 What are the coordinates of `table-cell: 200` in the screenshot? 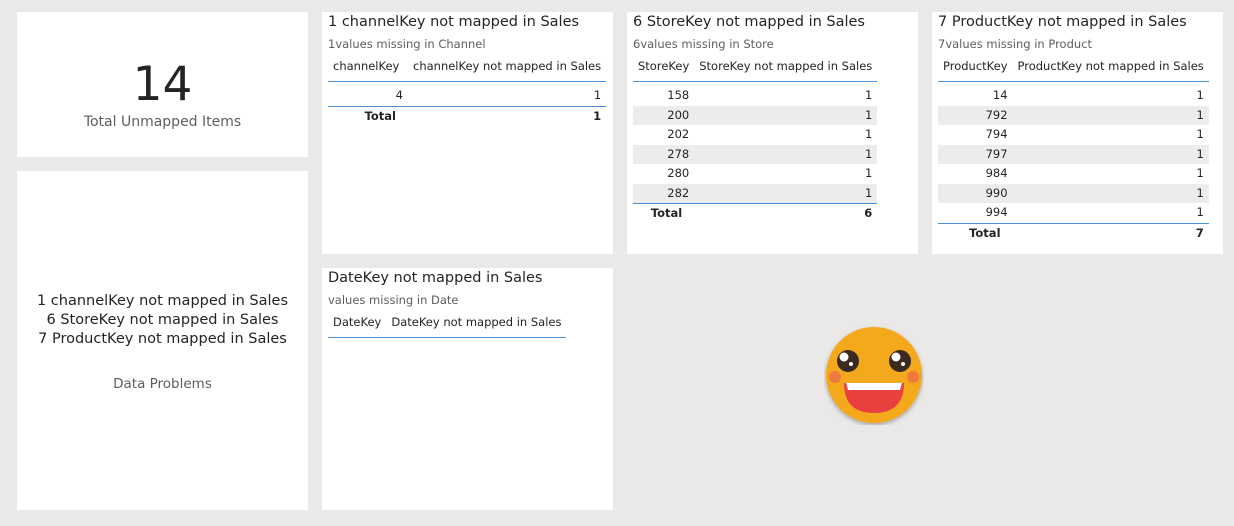 It's located at (664, 115).